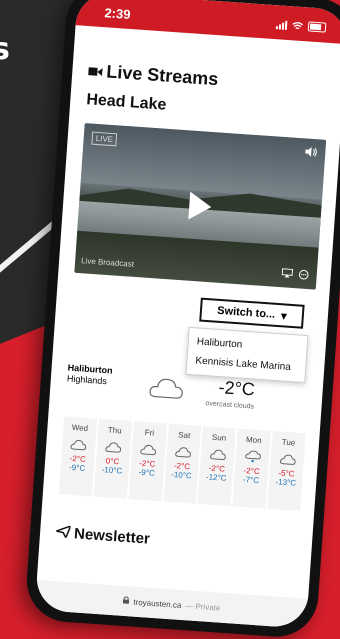 The width and height of the screenshot is (340, 639). Describe the element at coordinates (303, 276) in the screenshot. I see `more-options-icon` at that location.